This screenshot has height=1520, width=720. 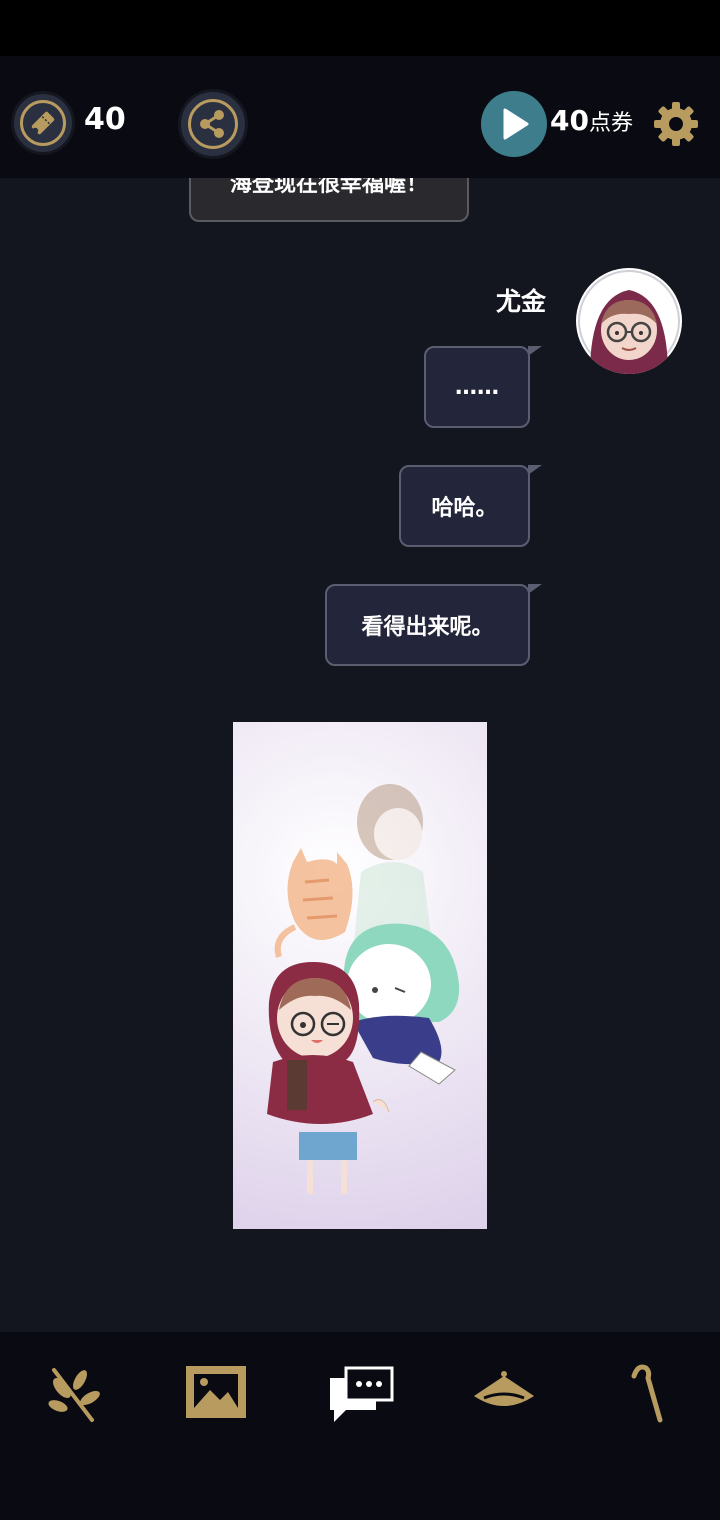 I want to click on gear-icon, so click(x=676, y=124).